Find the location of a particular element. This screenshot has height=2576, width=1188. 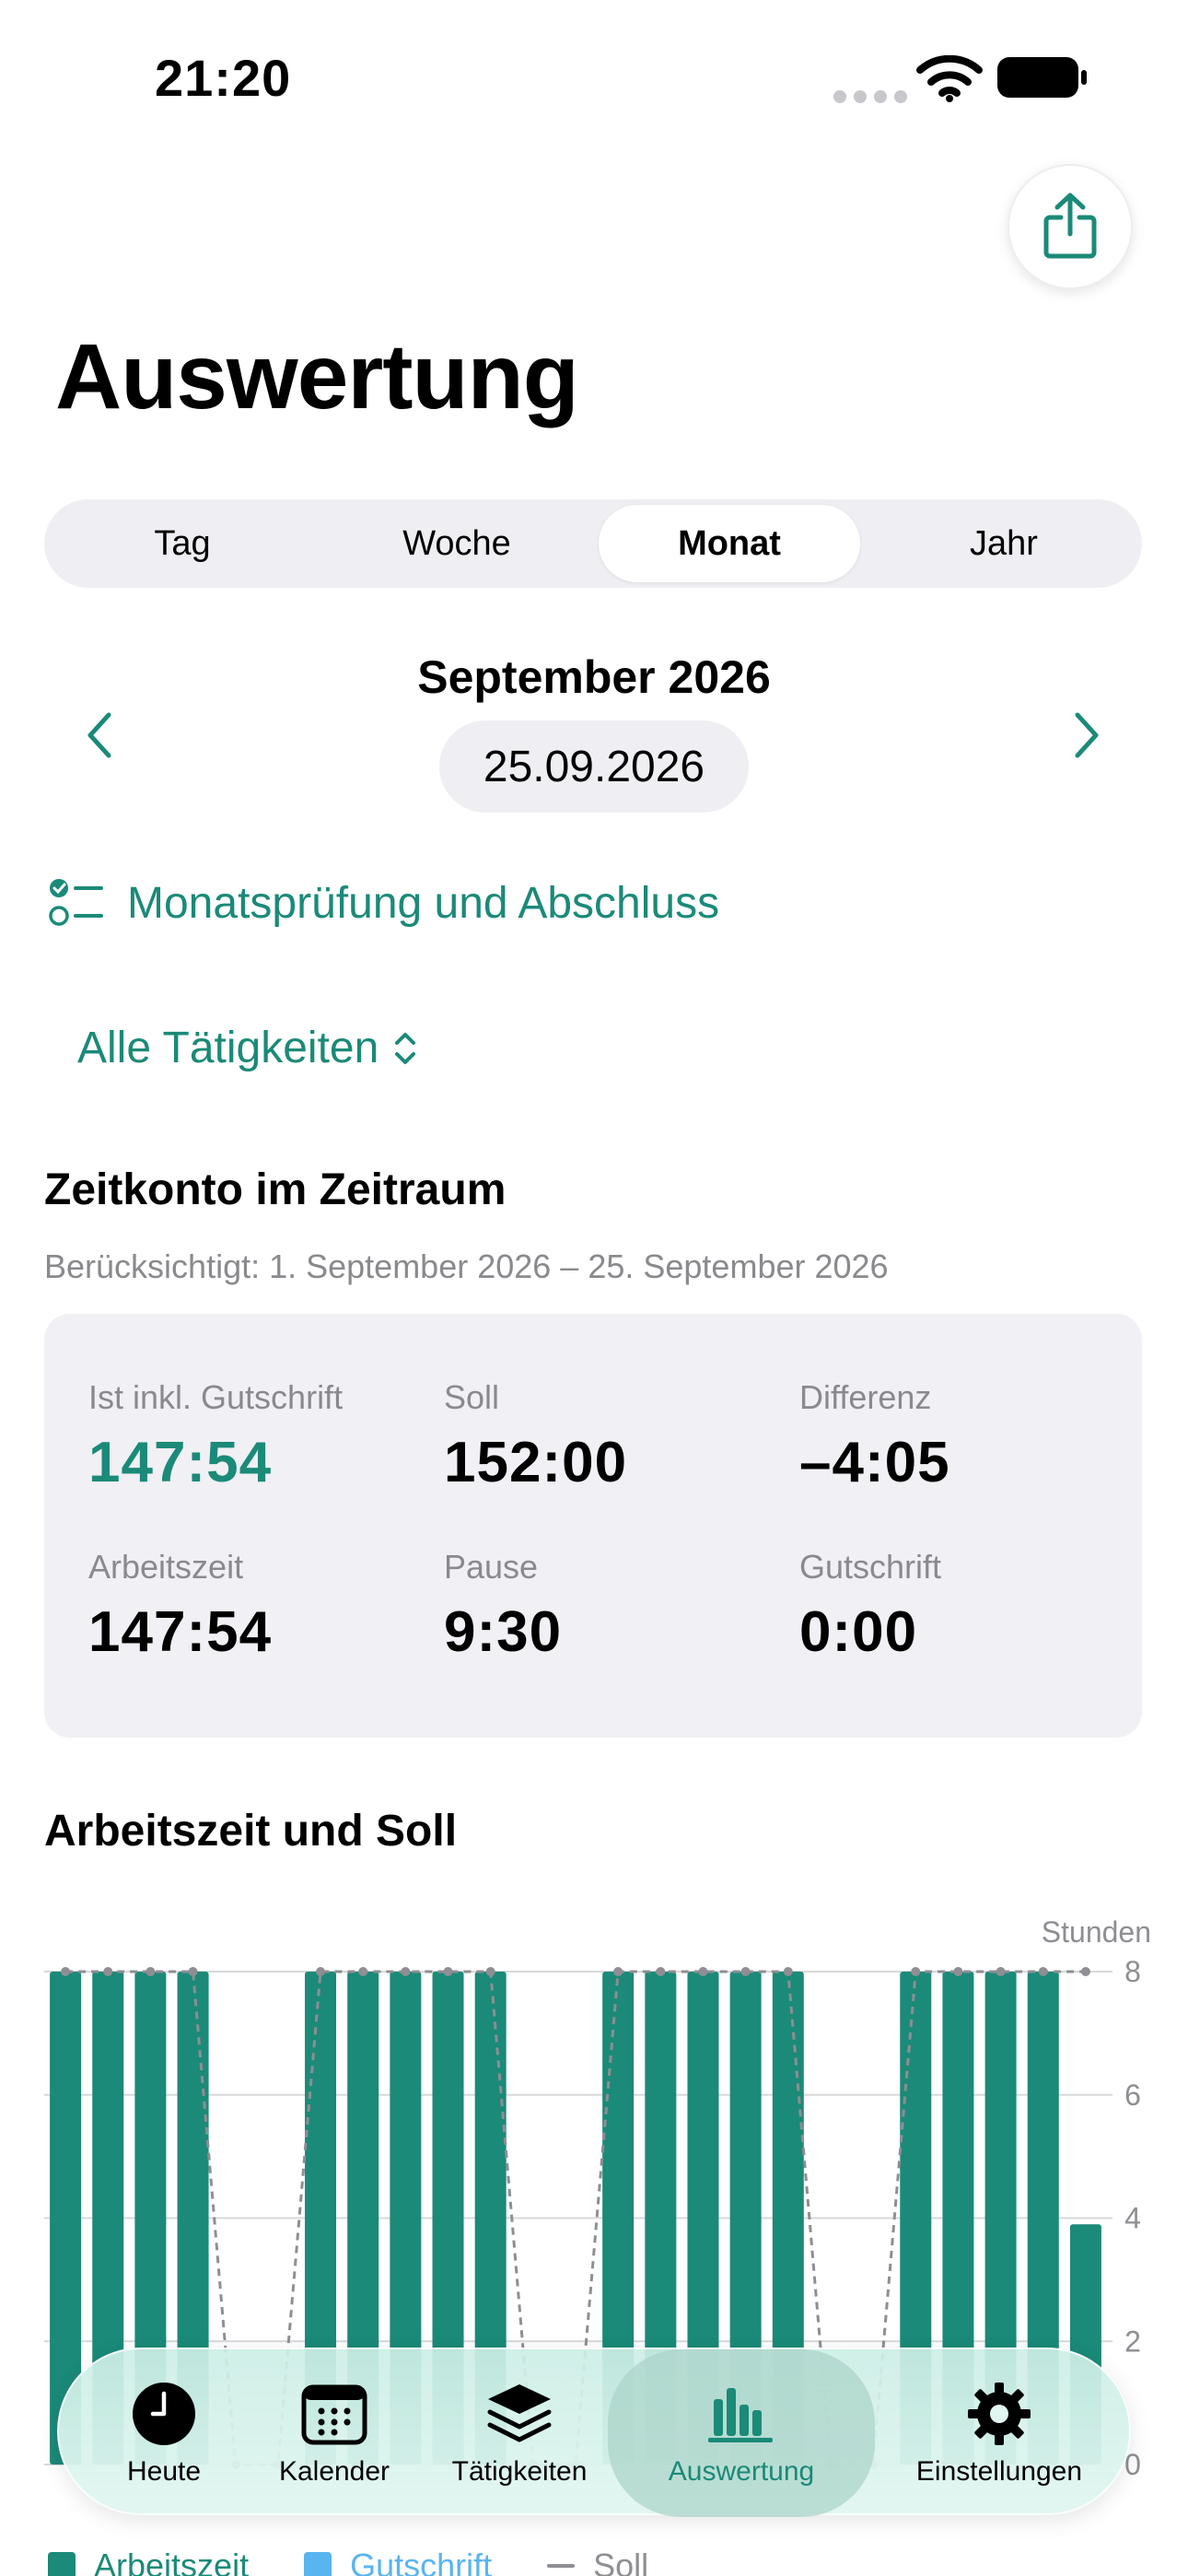

cellular-signal-icon is located at coordinates (870, 96).